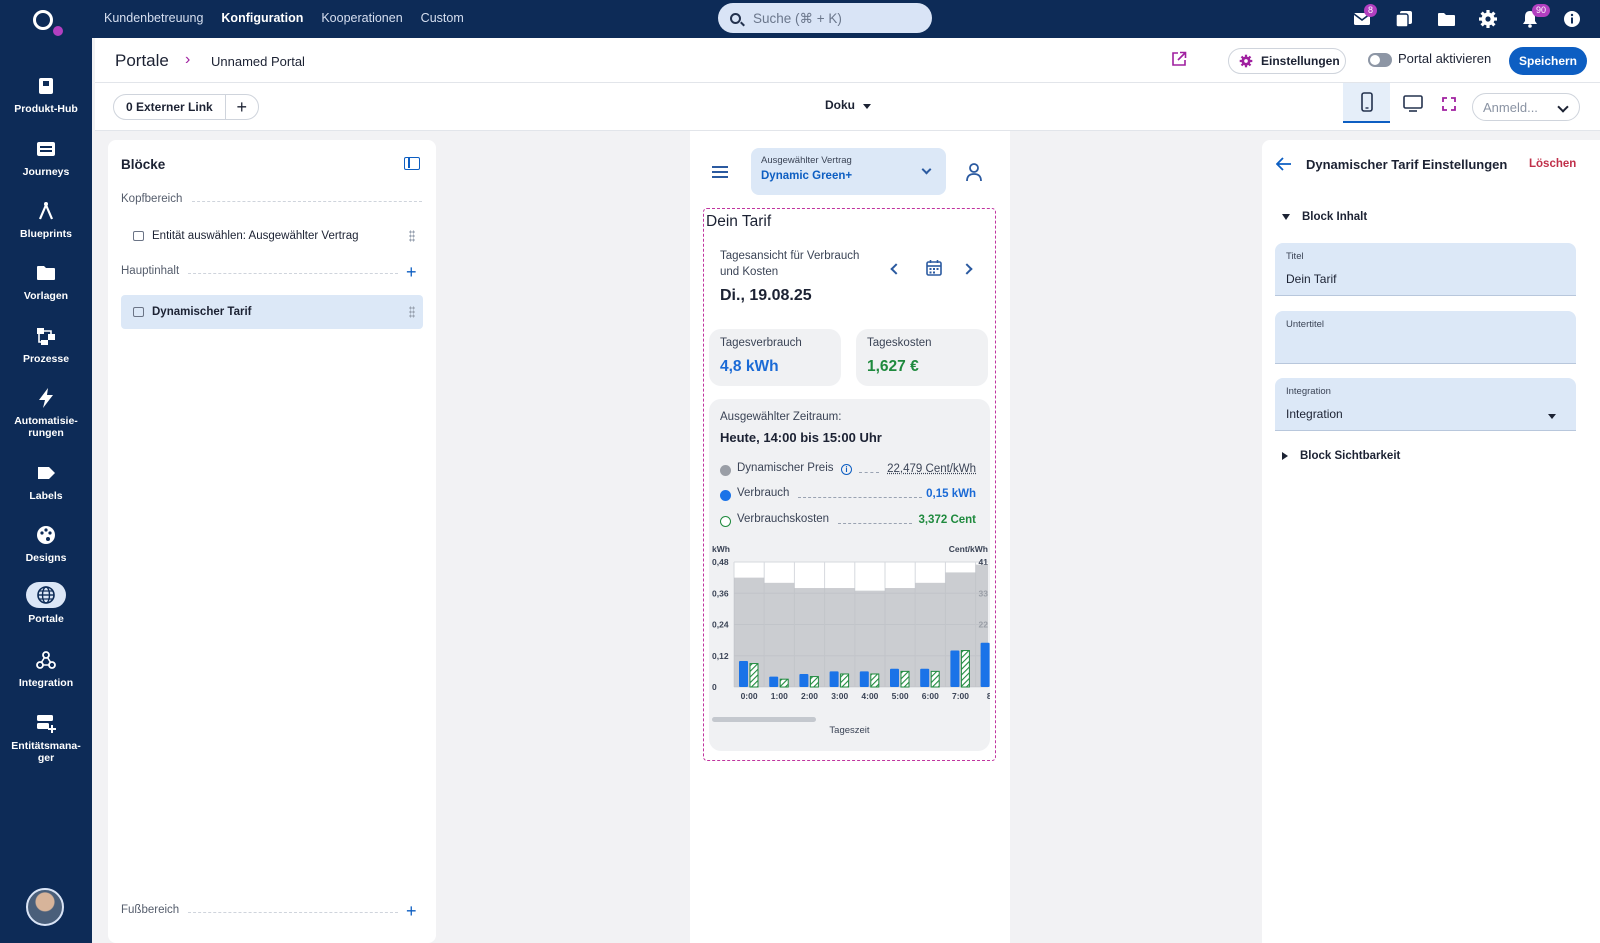  Describe the element at coordinates (720, 172) in the screenshot. I see `menu-icon` at that location.